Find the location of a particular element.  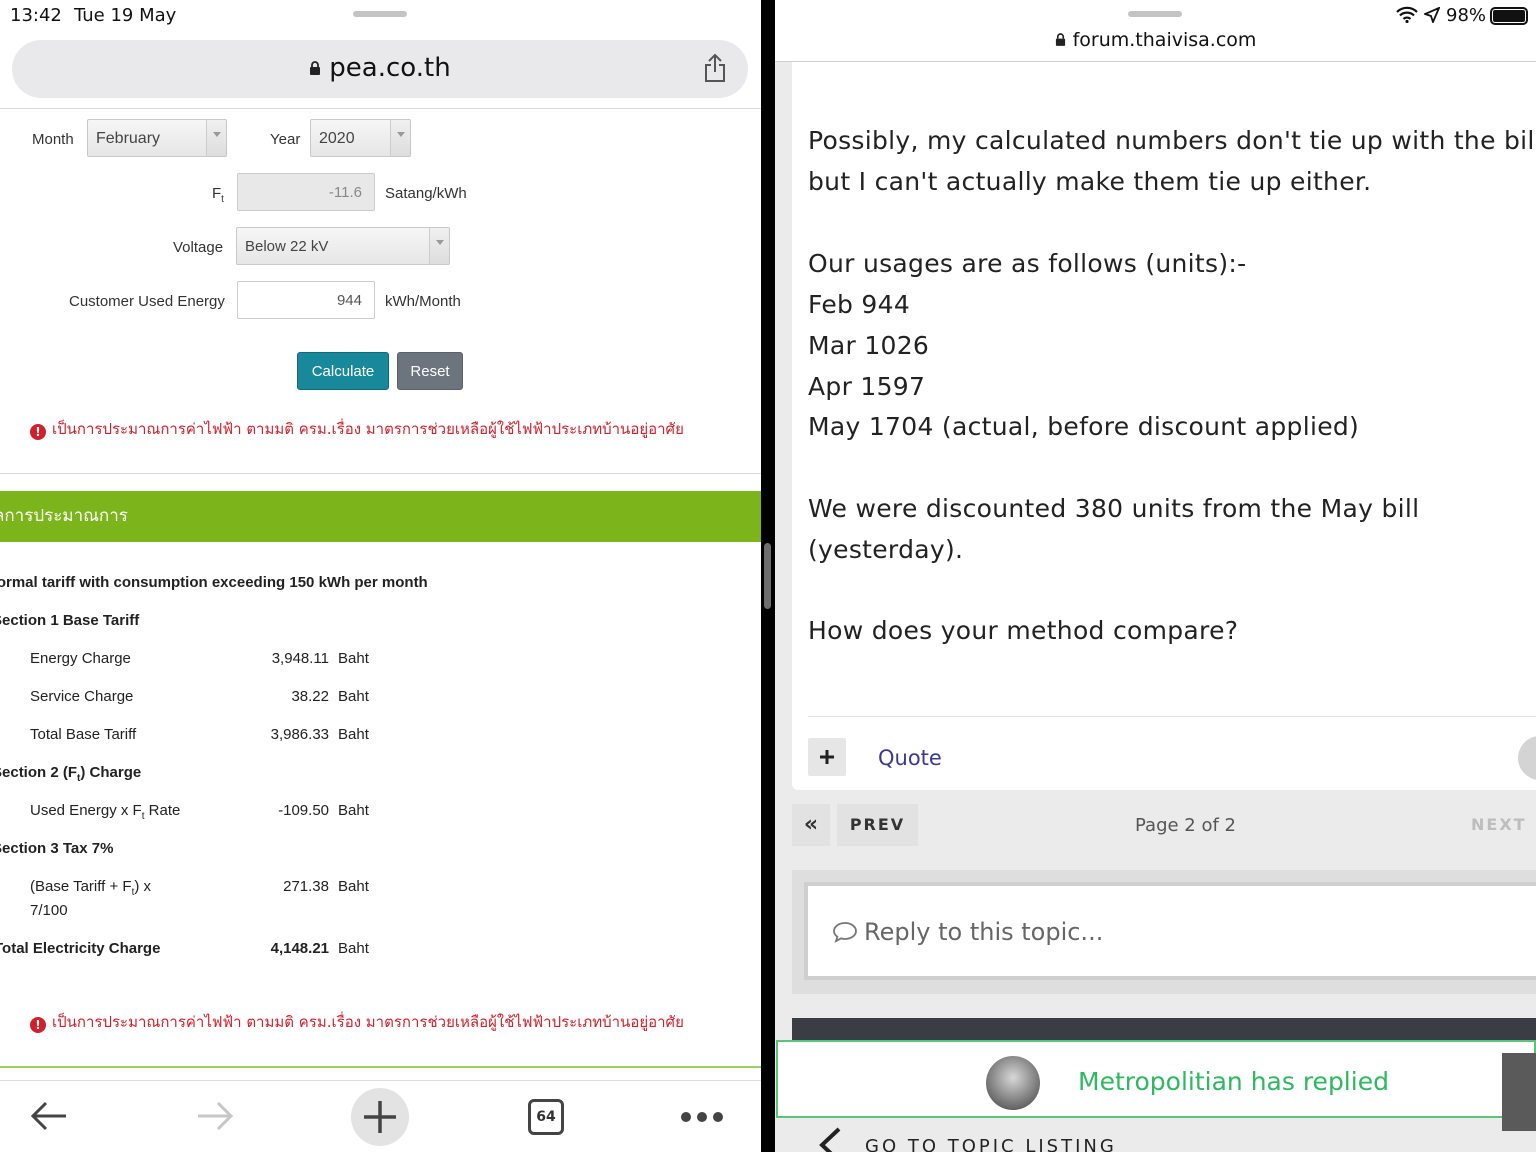

address-text-wrap: pea.co.th is located at coordinates (380, 68).